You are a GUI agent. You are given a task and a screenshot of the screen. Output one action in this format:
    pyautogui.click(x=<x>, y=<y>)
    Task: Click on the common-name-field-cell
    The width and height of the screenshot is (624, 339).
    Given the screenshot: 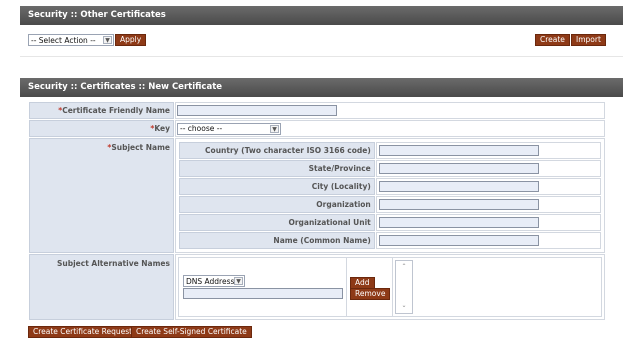 What is the action you would take?
    pyautogui.click(x=488, y=240)
    